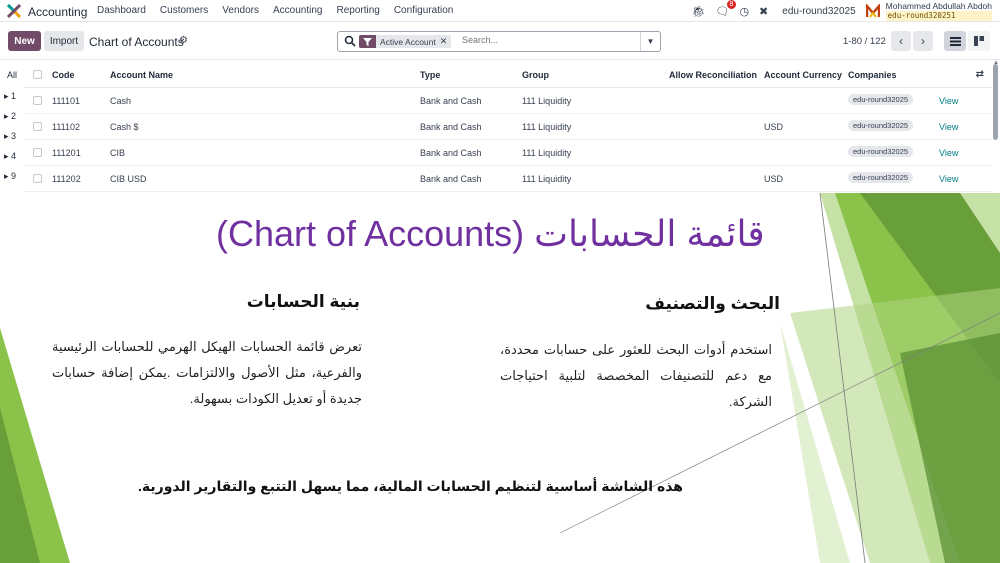 This screenshot has height=563, width=1000. I want to click on gear-icon: ⚙, so click(183, 40).